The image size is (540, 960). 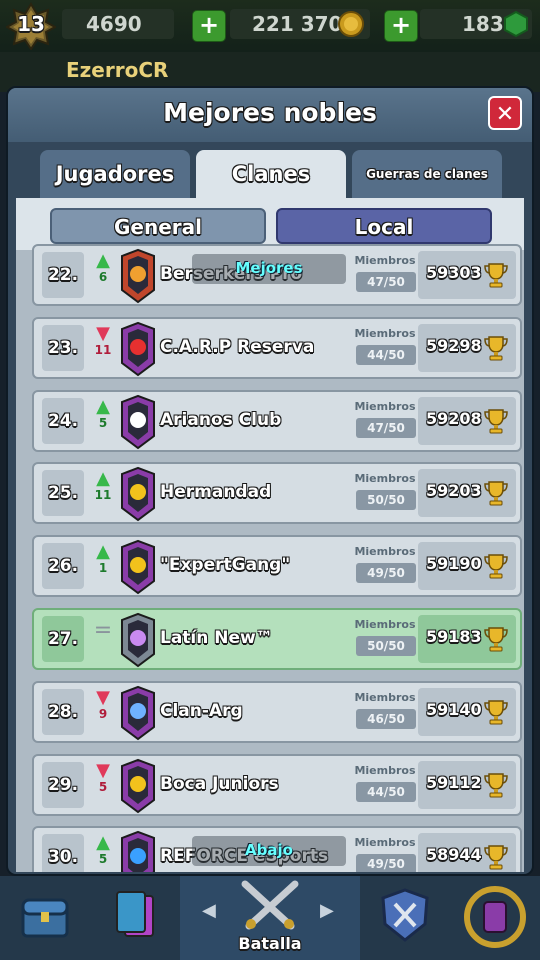 I want to click on scroll-bottom-label: Abajo, so click(x=269, y=851).